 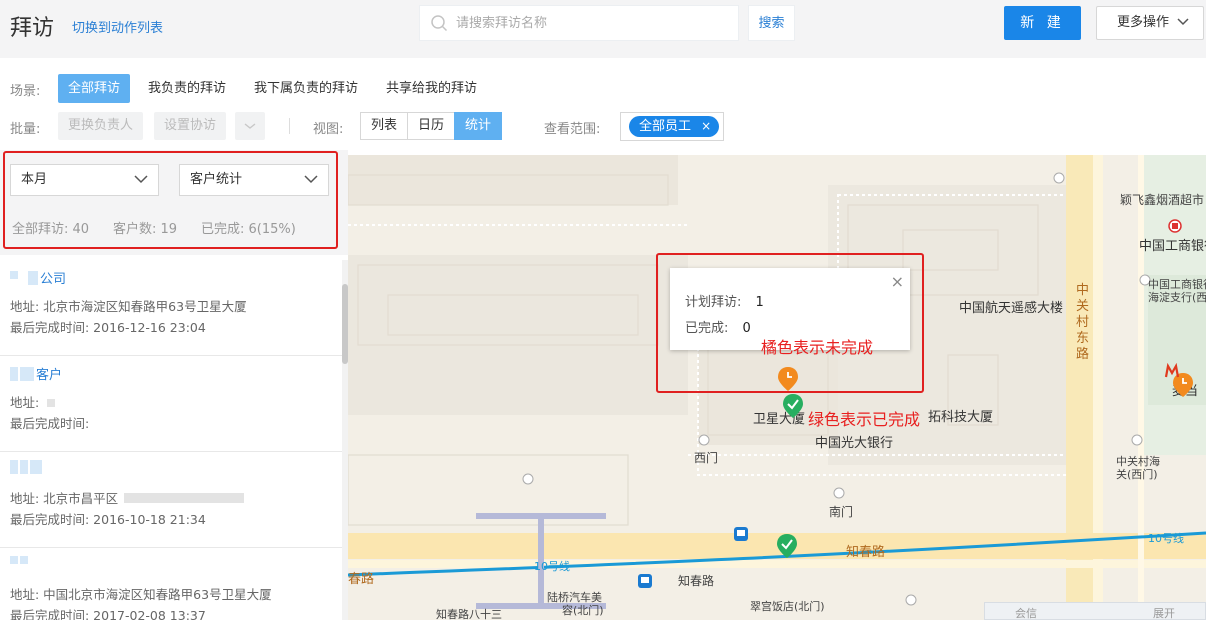 I want to click on list-item-address: 地址: 中国北京市海淀区知春路甲63号卫星大厦, so click(x=141, y=594).